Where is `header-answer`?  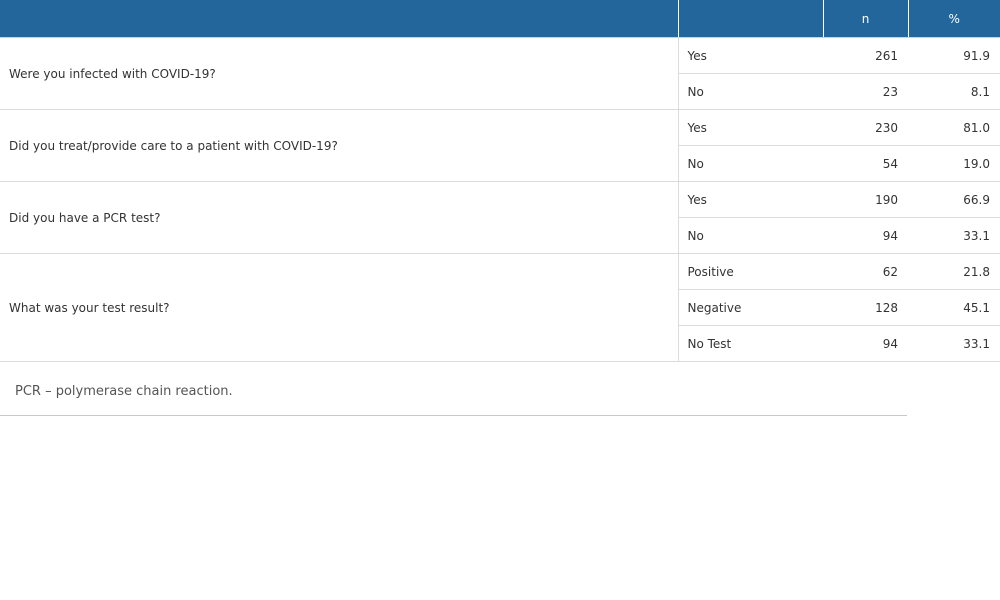 header-answer is located at coordinates (751, 19).